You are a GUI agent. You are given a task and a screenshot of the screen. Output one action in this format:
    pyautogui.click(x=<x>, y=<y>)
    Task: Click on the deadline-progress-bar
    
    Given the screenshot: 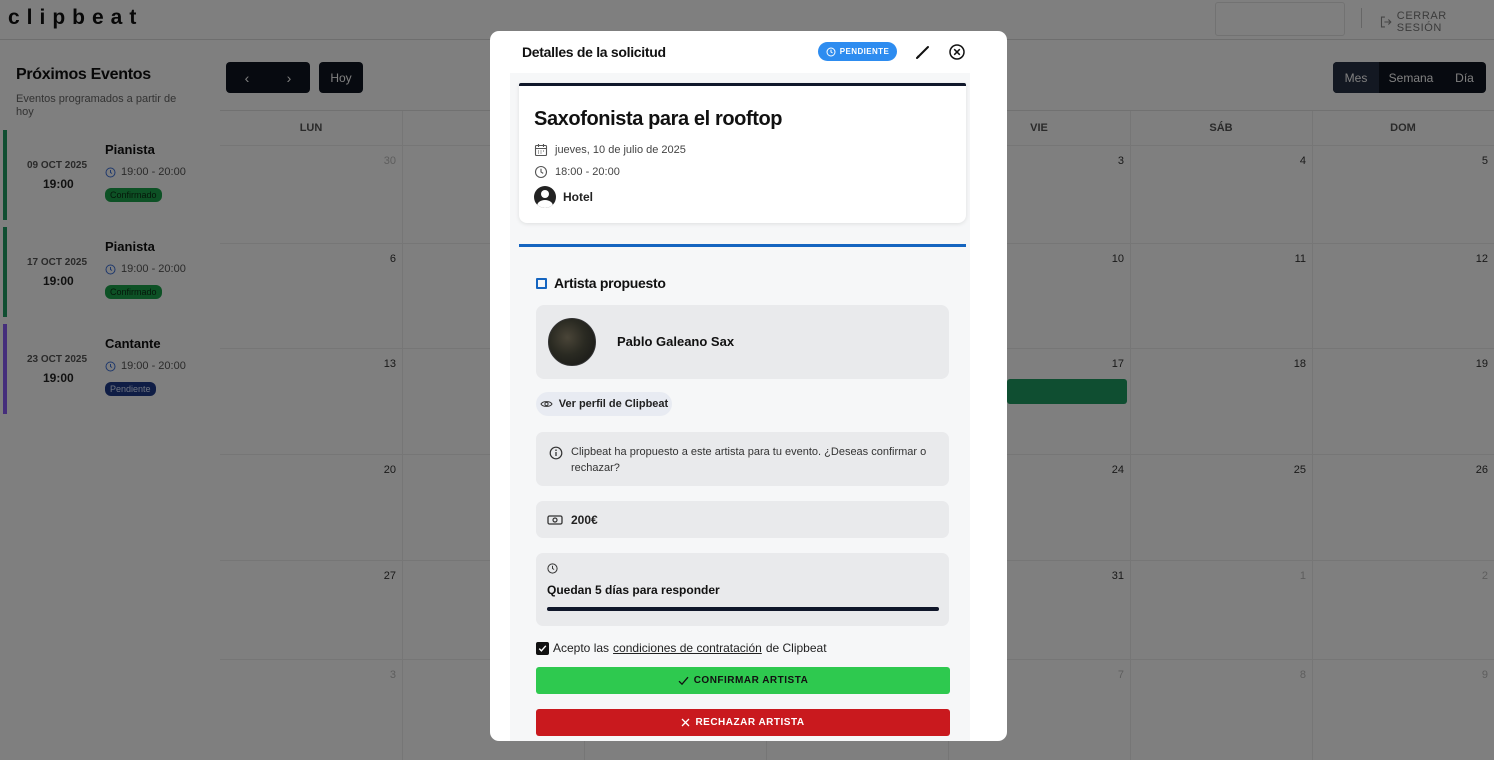 What is the action you would take?
    pyautogui.click(x=743, y=609)
    